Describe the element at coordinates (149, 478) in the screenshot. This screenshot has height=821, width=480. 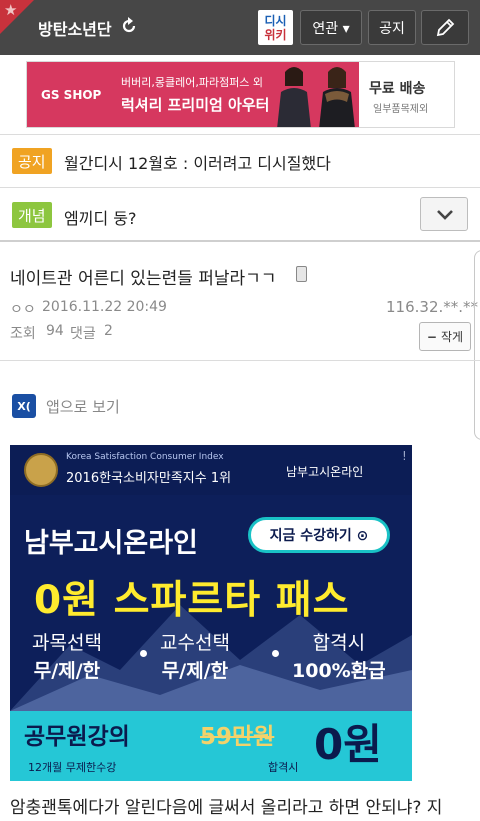
I see `ad-index-text: 2016한국소비자만족지수 1위` at that location.